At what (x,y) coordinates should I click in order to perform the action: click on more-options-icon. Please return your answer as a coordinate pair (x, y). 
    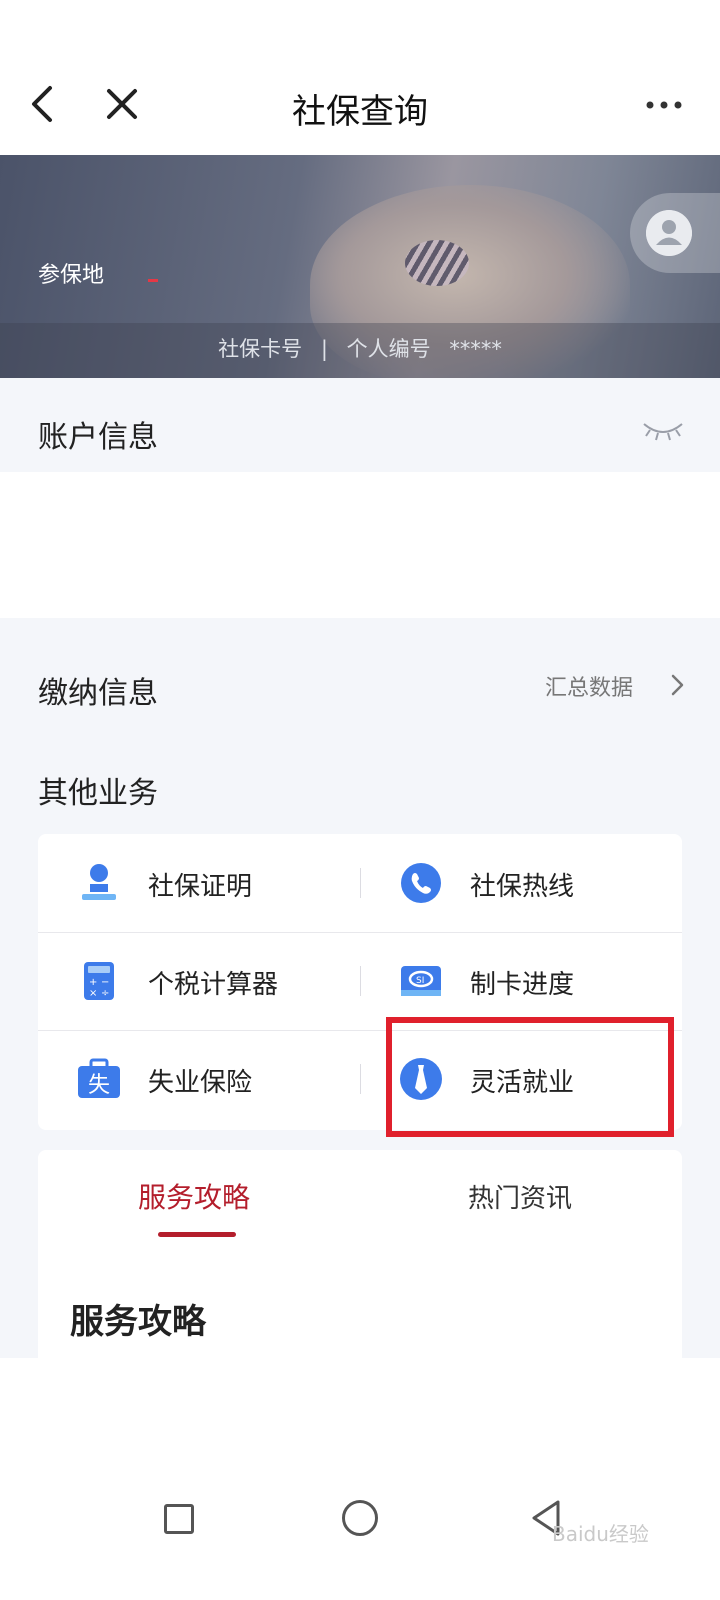
    Looking at the image, I should click on (666, 105).